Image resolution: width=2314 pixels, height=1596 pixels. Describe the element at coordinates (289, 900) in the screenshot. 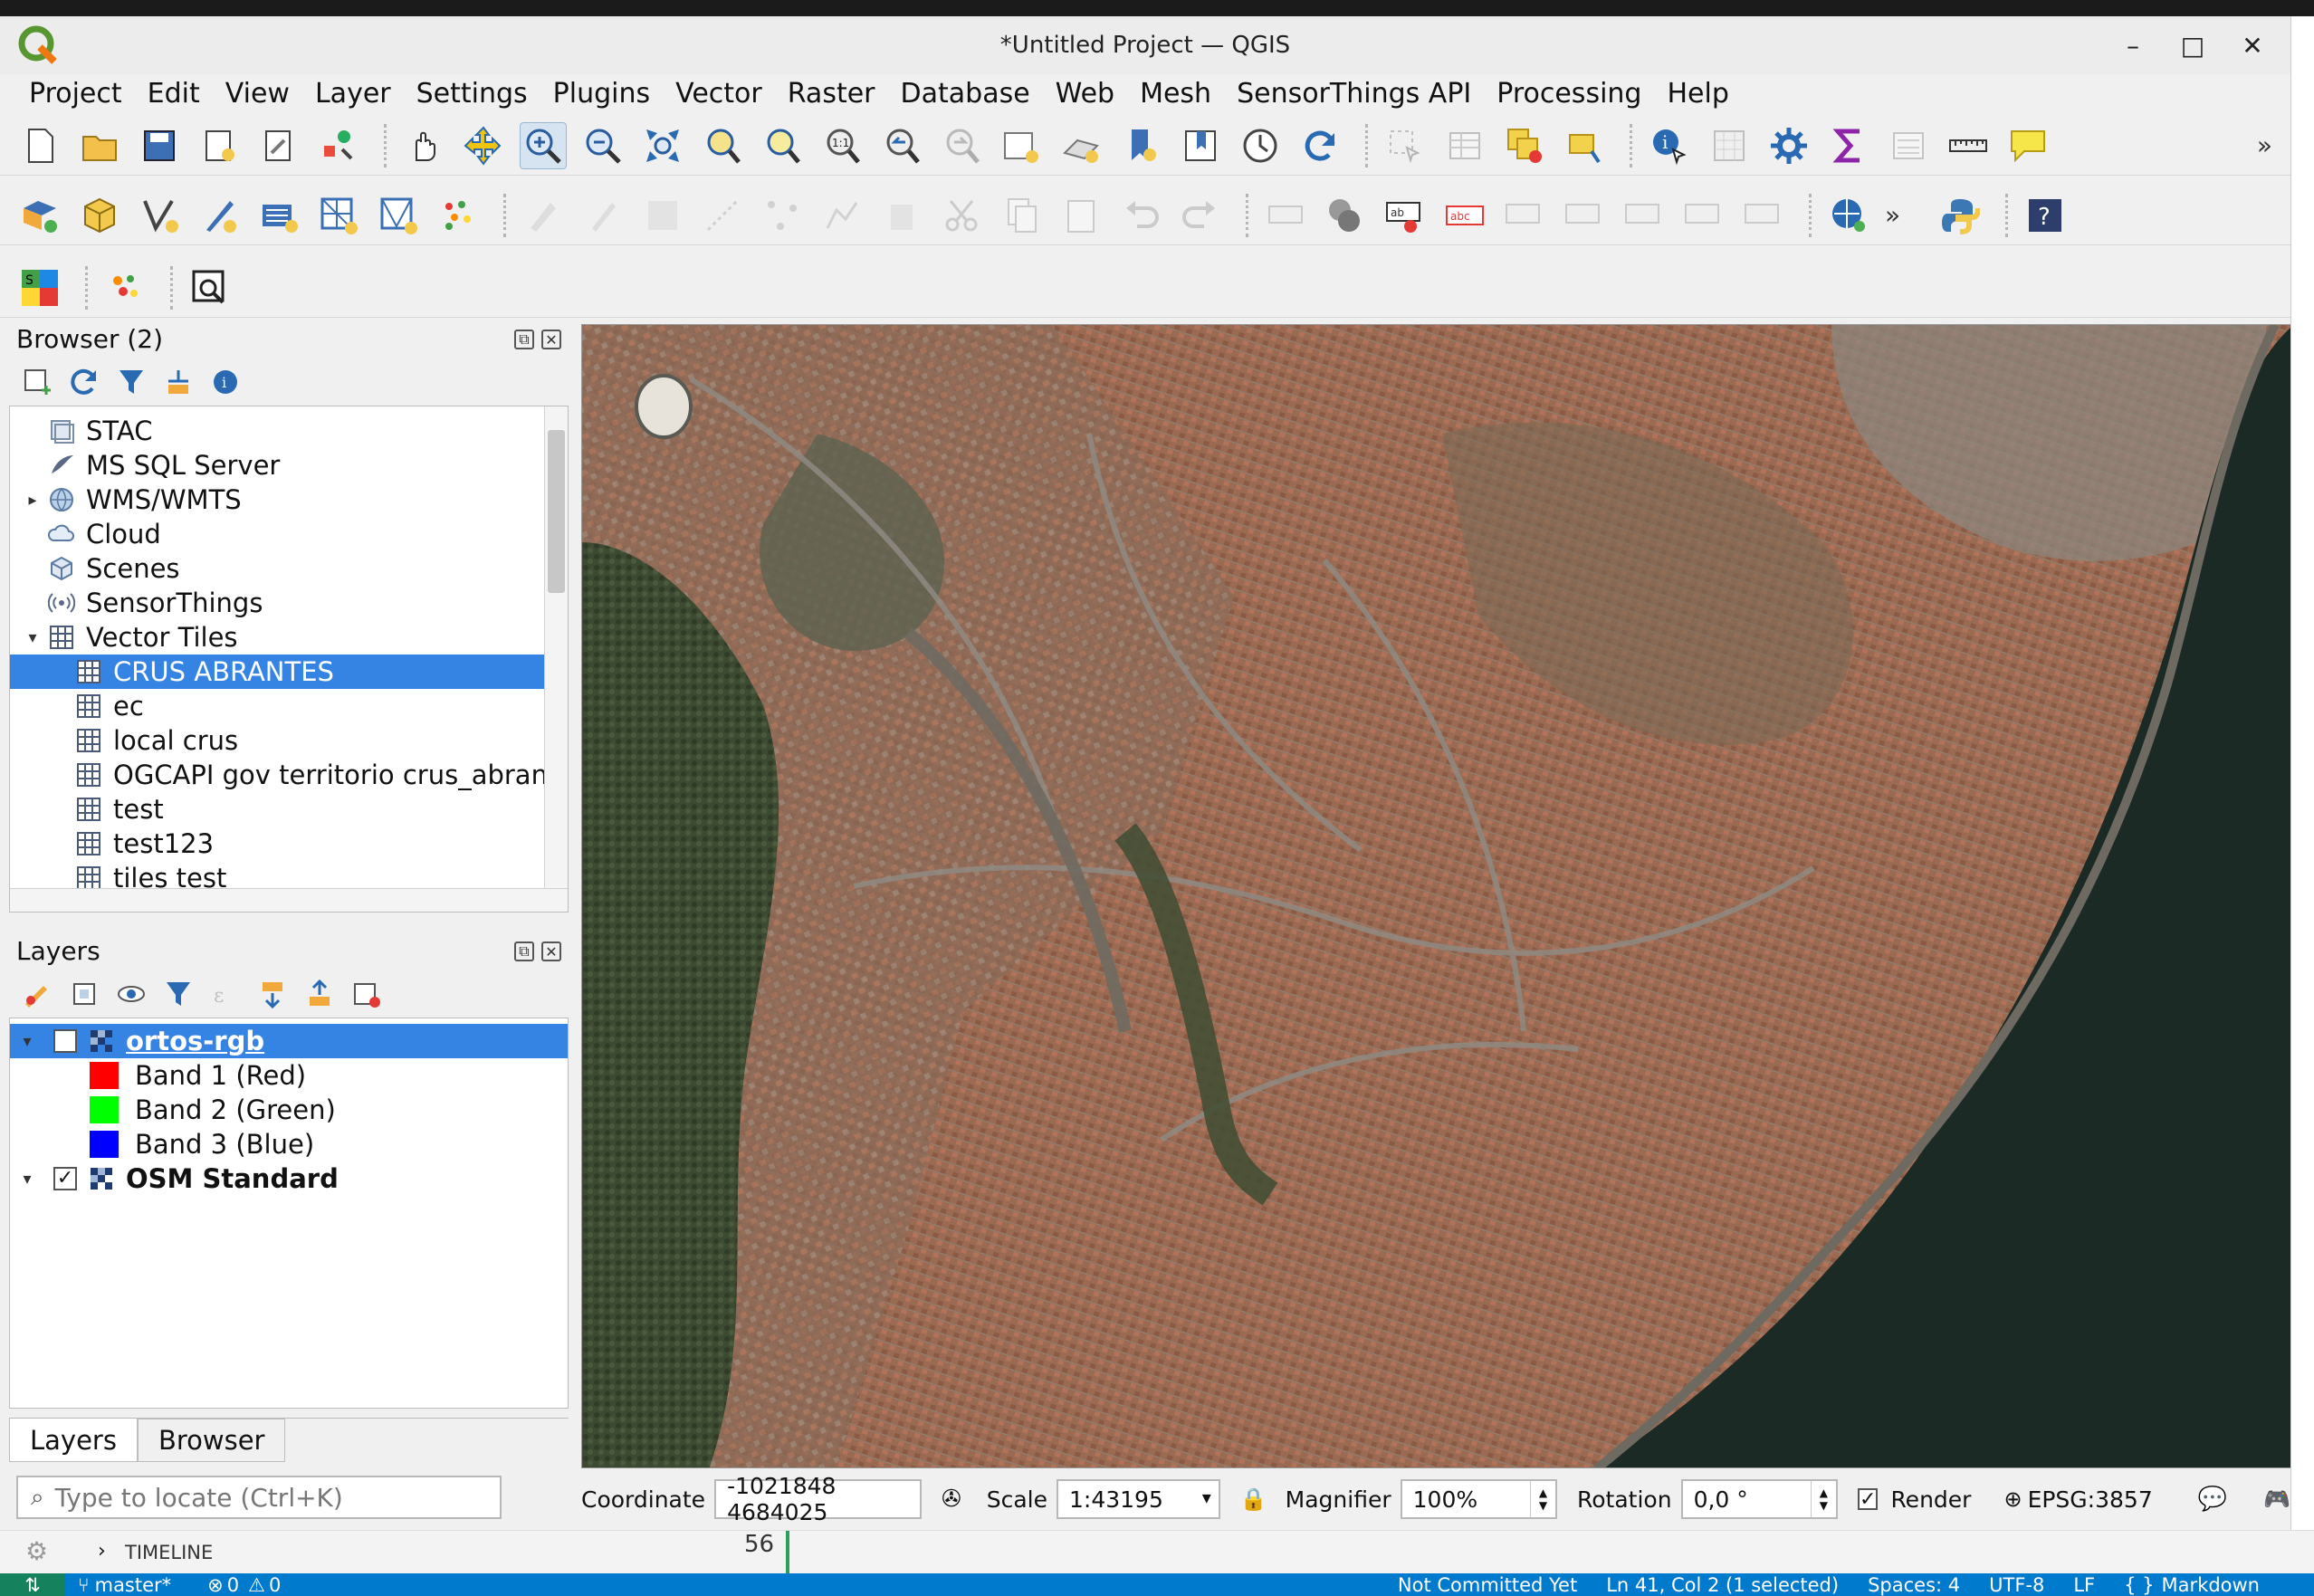

I see `browser-horizontal-scrollbar` at that location.